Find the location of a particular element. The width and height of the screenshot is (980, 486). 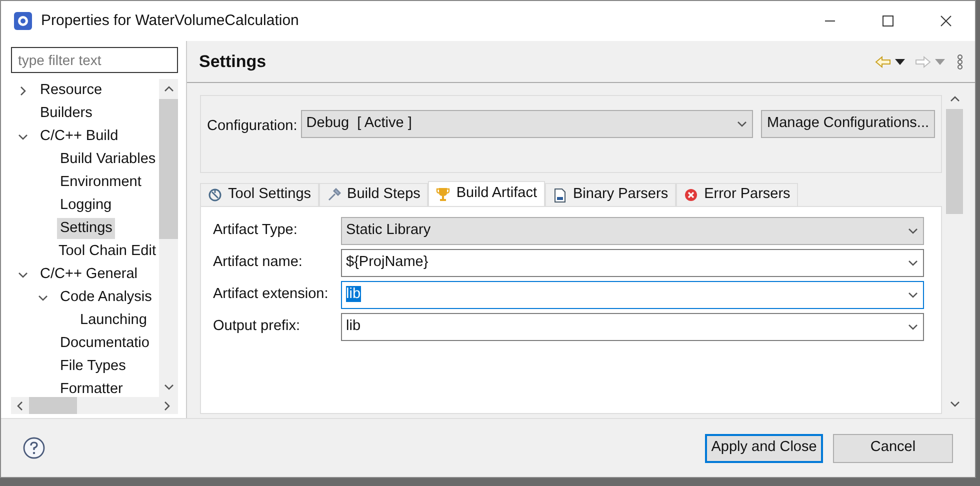

error-icon is located at coordinates (691, 195).